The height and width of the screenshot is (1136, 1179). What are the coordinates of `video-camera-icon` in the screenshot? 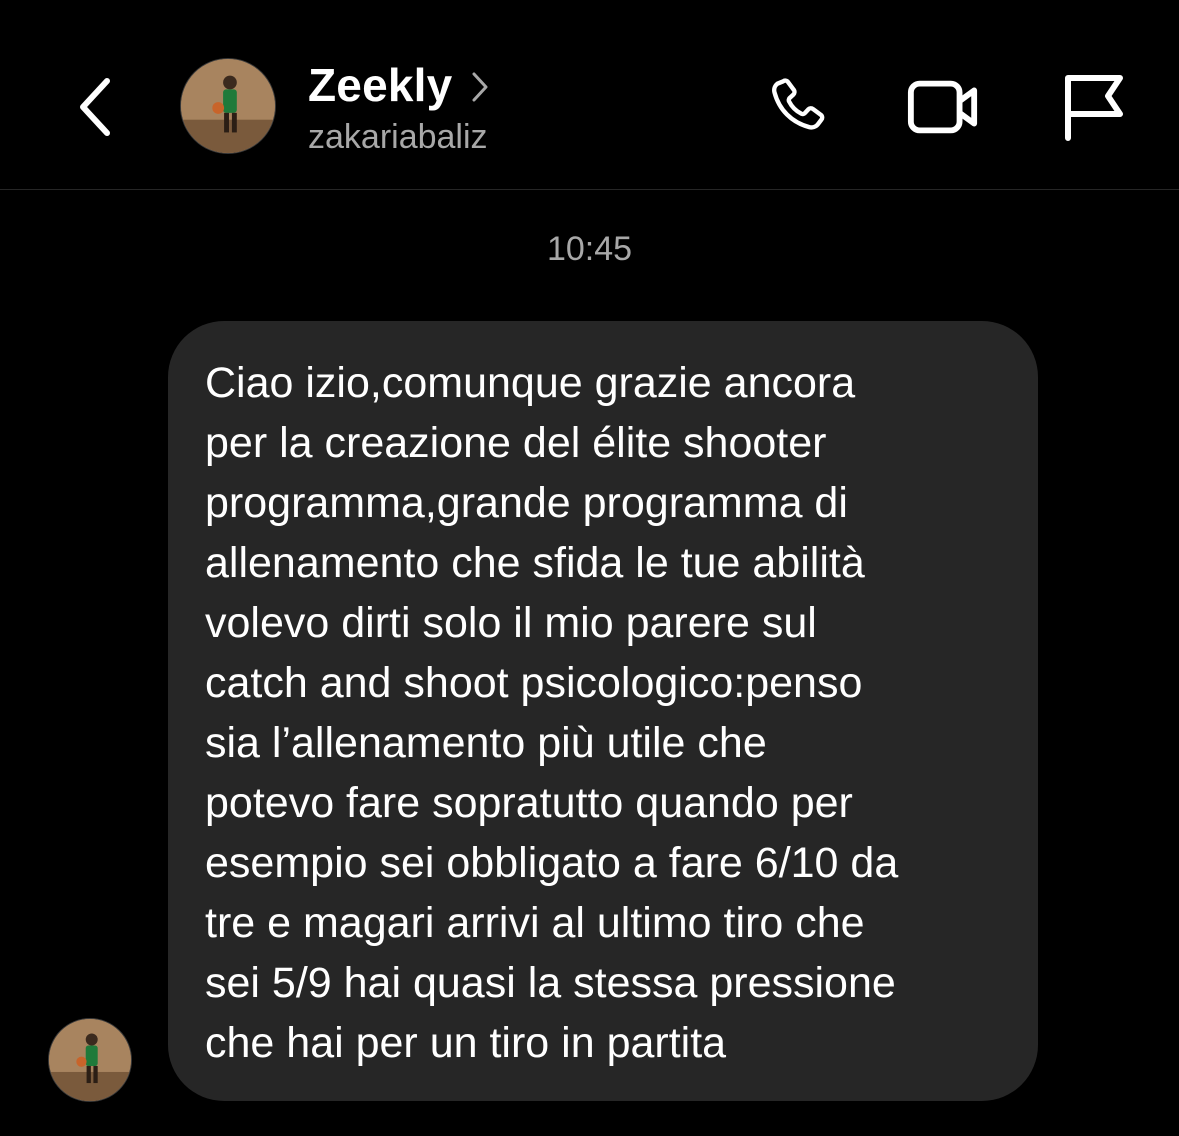 It's located at (942, 107).